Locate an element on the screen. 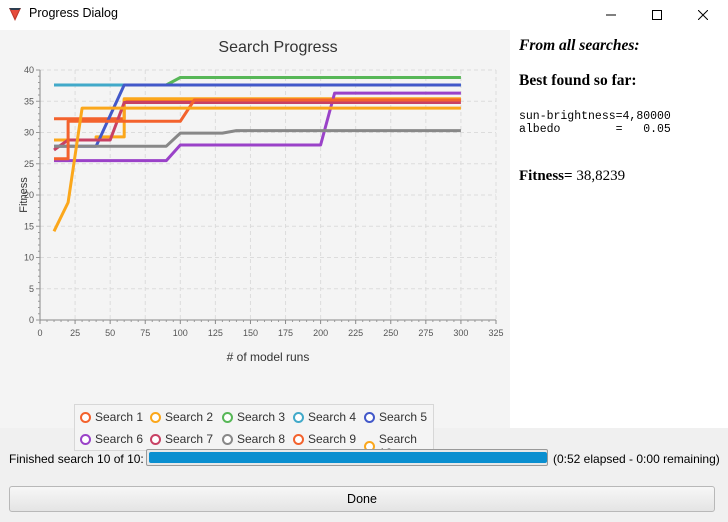 The image size is (728, 522). x-tick-label: 100 is located at coordinates (180, 333).